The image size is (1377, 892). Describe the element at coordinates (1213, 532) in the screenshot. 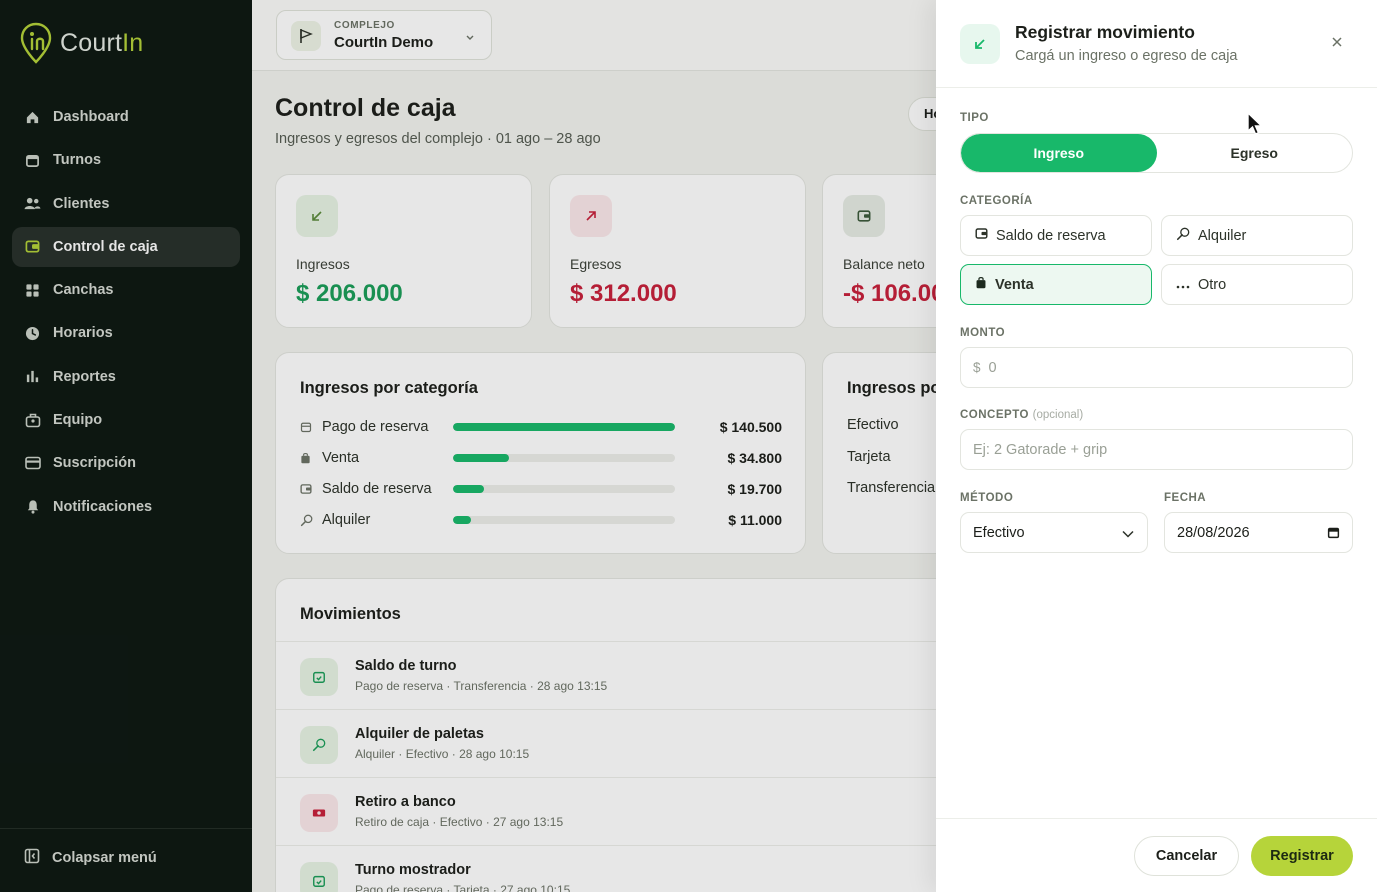

I see `date-value: 28/08/2026` at that location.